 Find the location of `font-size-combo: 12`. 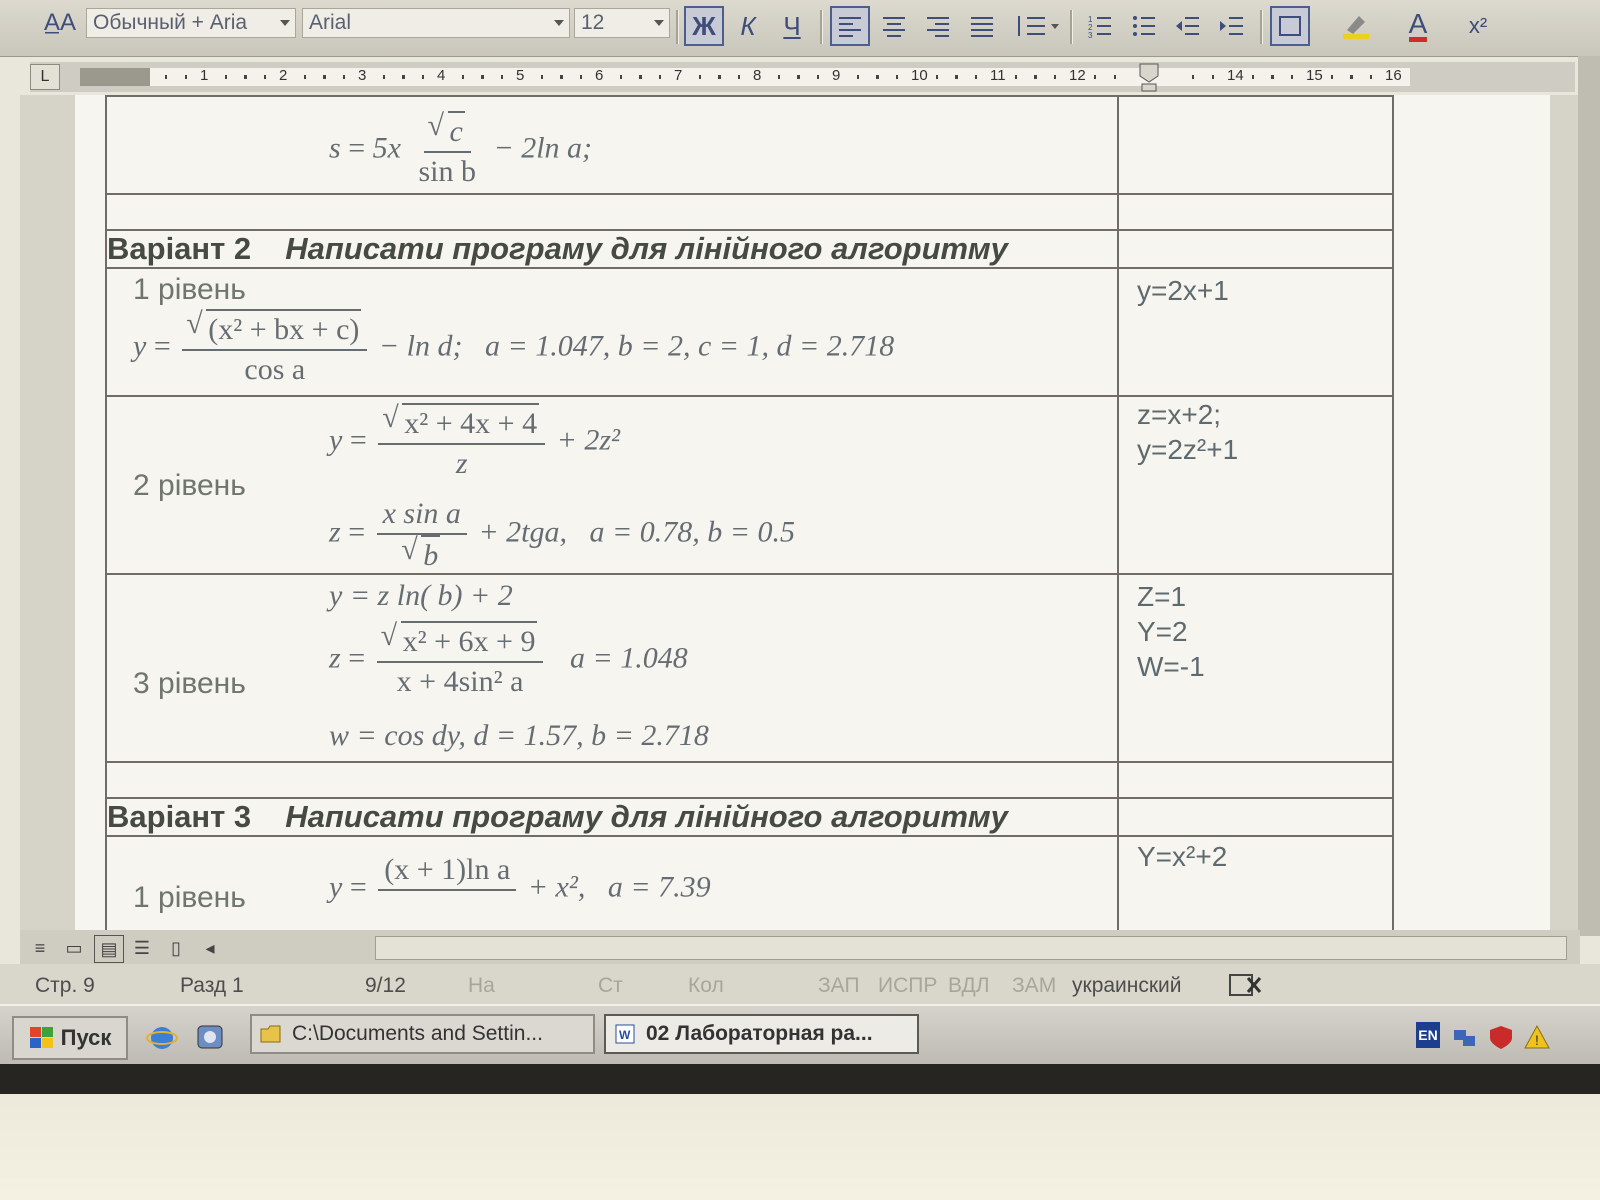

font-size-combo: 12 is located at coordinates (622, 23).